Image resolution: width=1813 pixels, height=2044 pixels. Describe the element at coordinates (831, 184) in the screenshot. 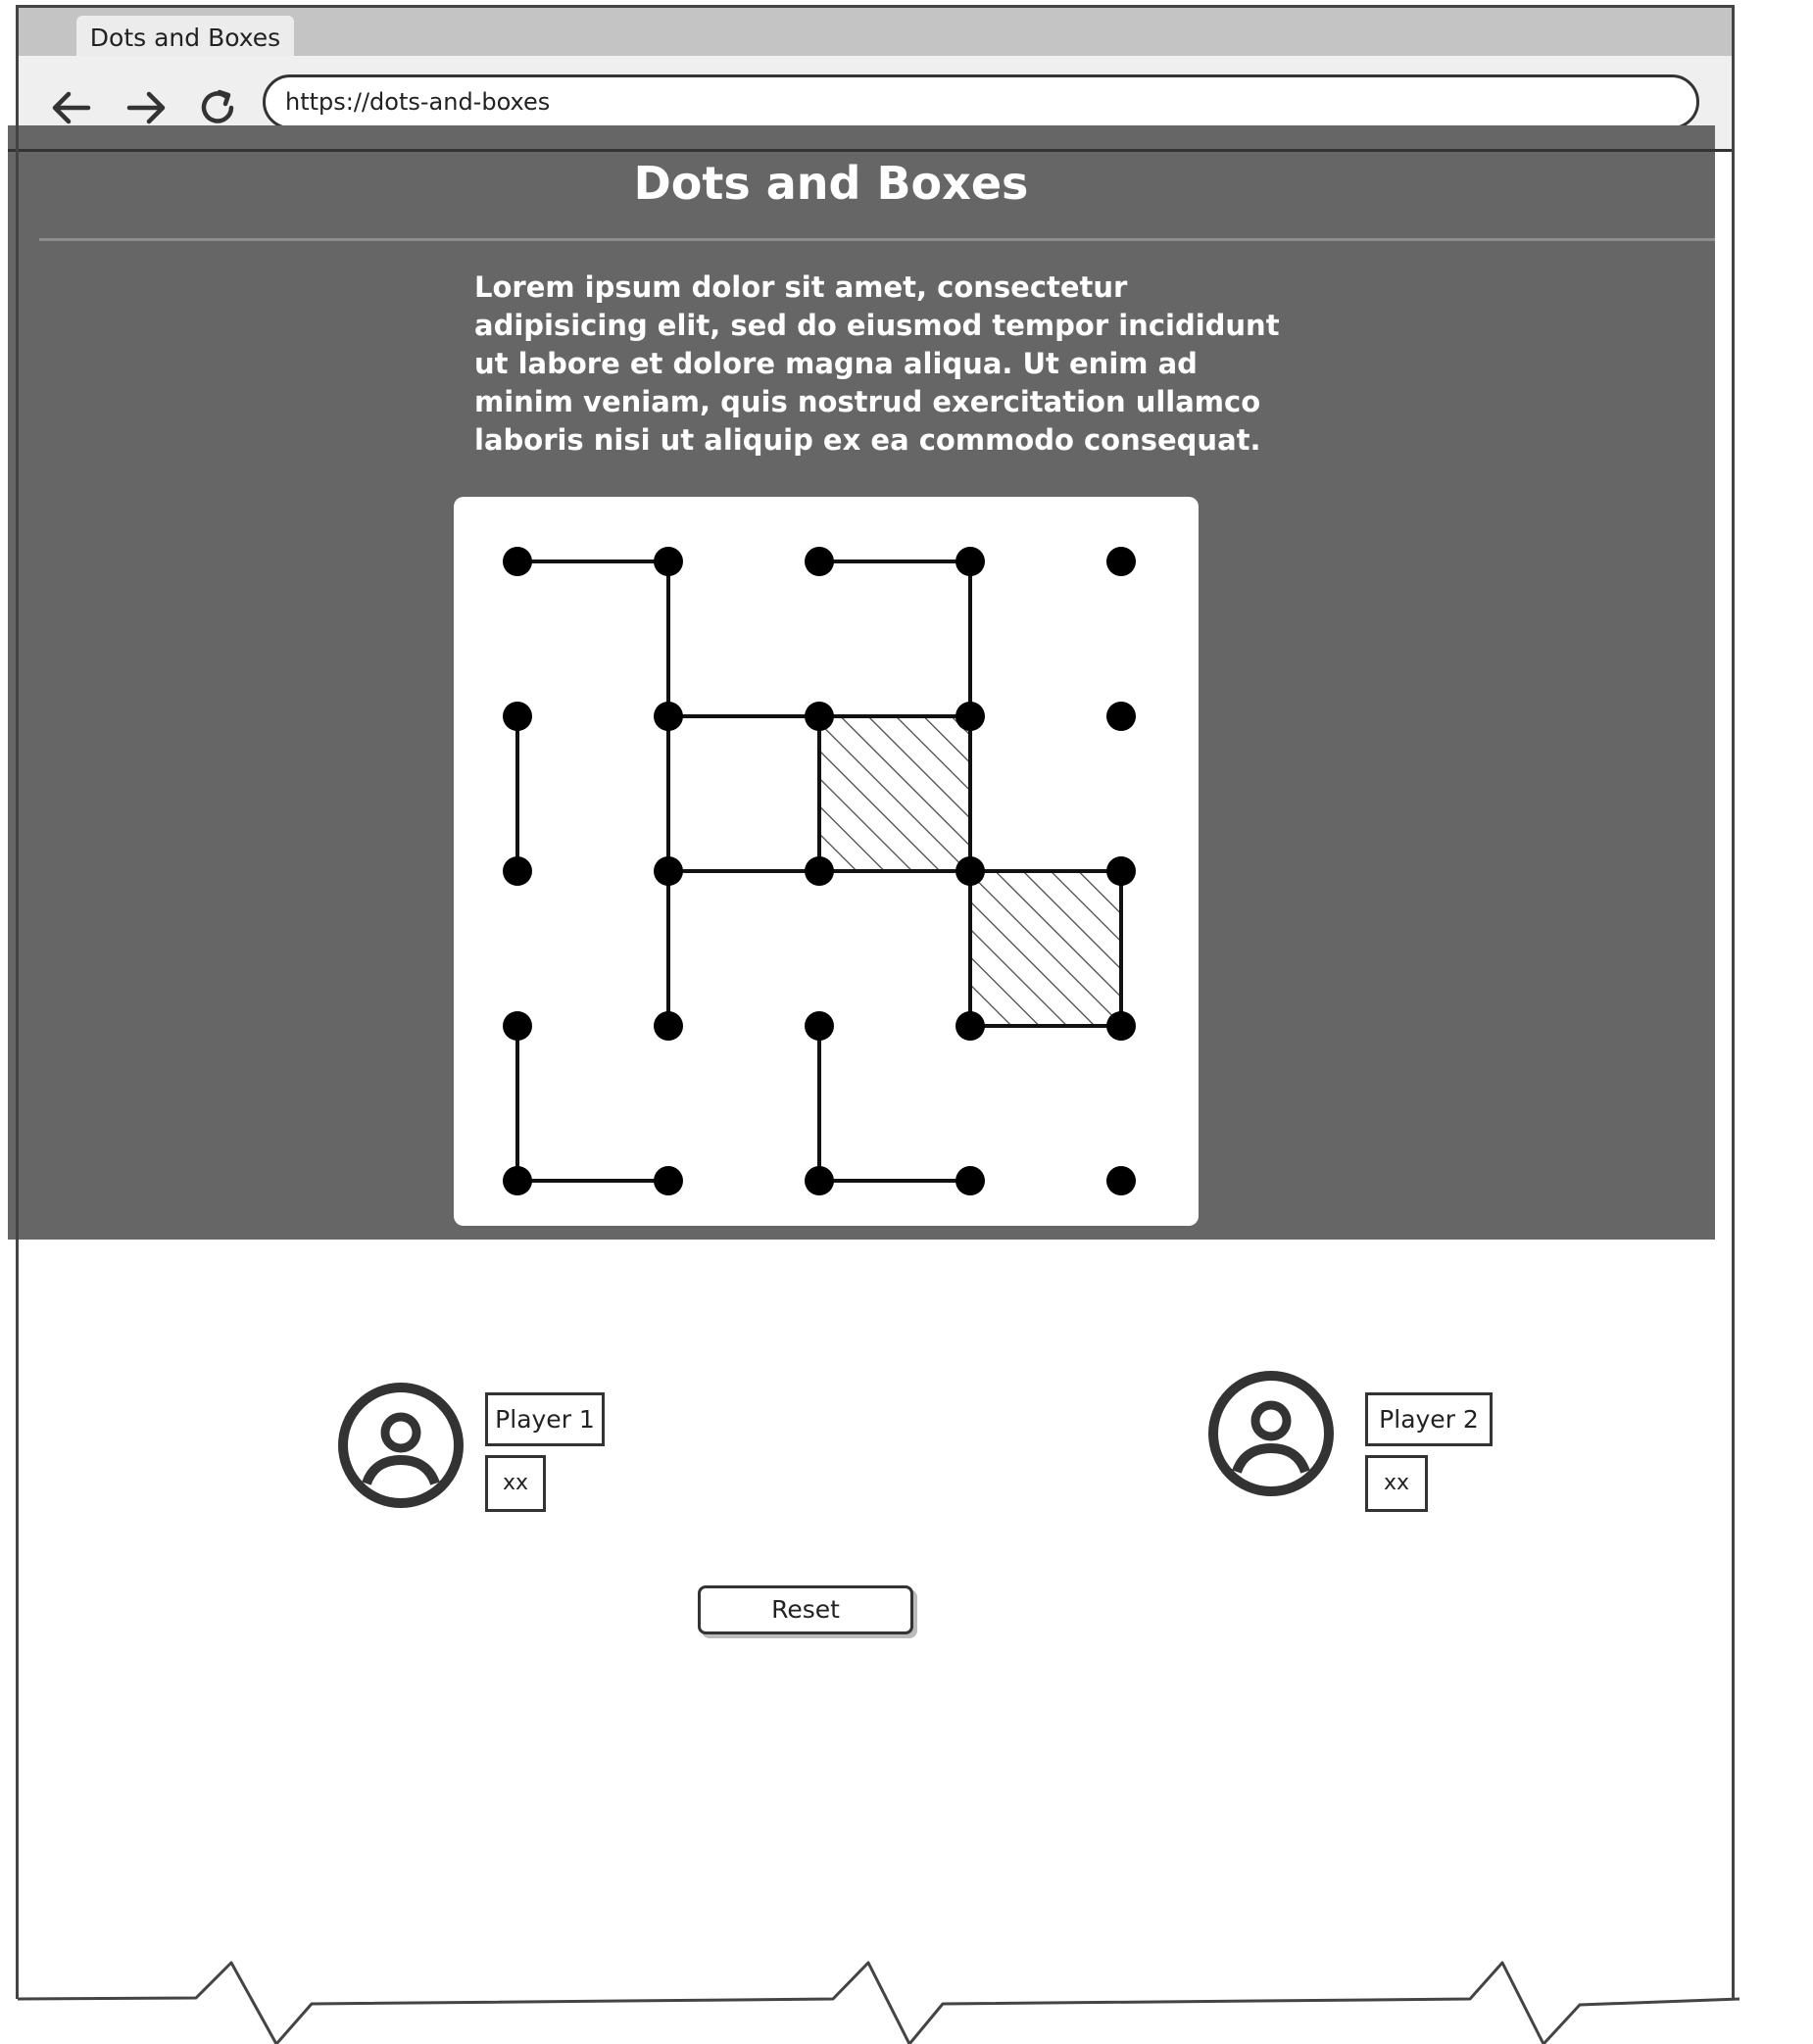

I see `page-title: Dots and Boxes` at that location.